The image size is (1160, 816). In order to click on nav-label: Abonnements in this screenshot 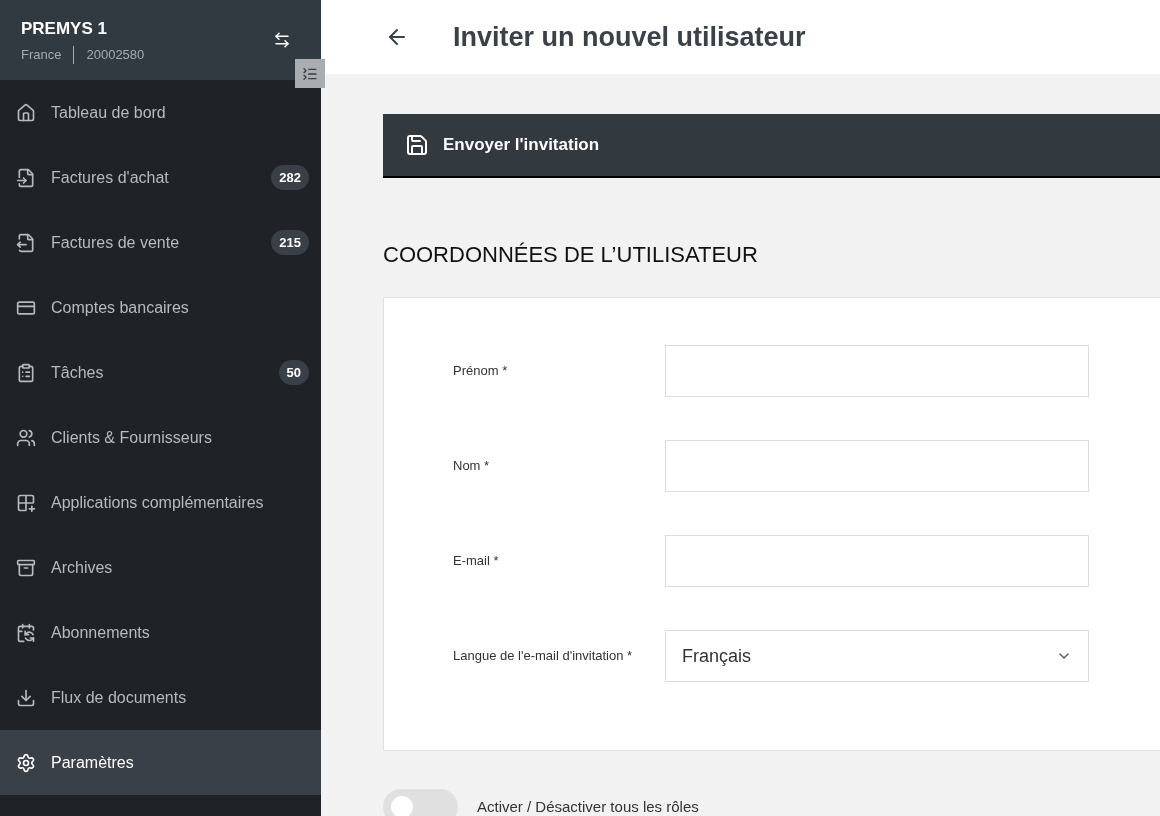, I will do `click(100, 632)`.